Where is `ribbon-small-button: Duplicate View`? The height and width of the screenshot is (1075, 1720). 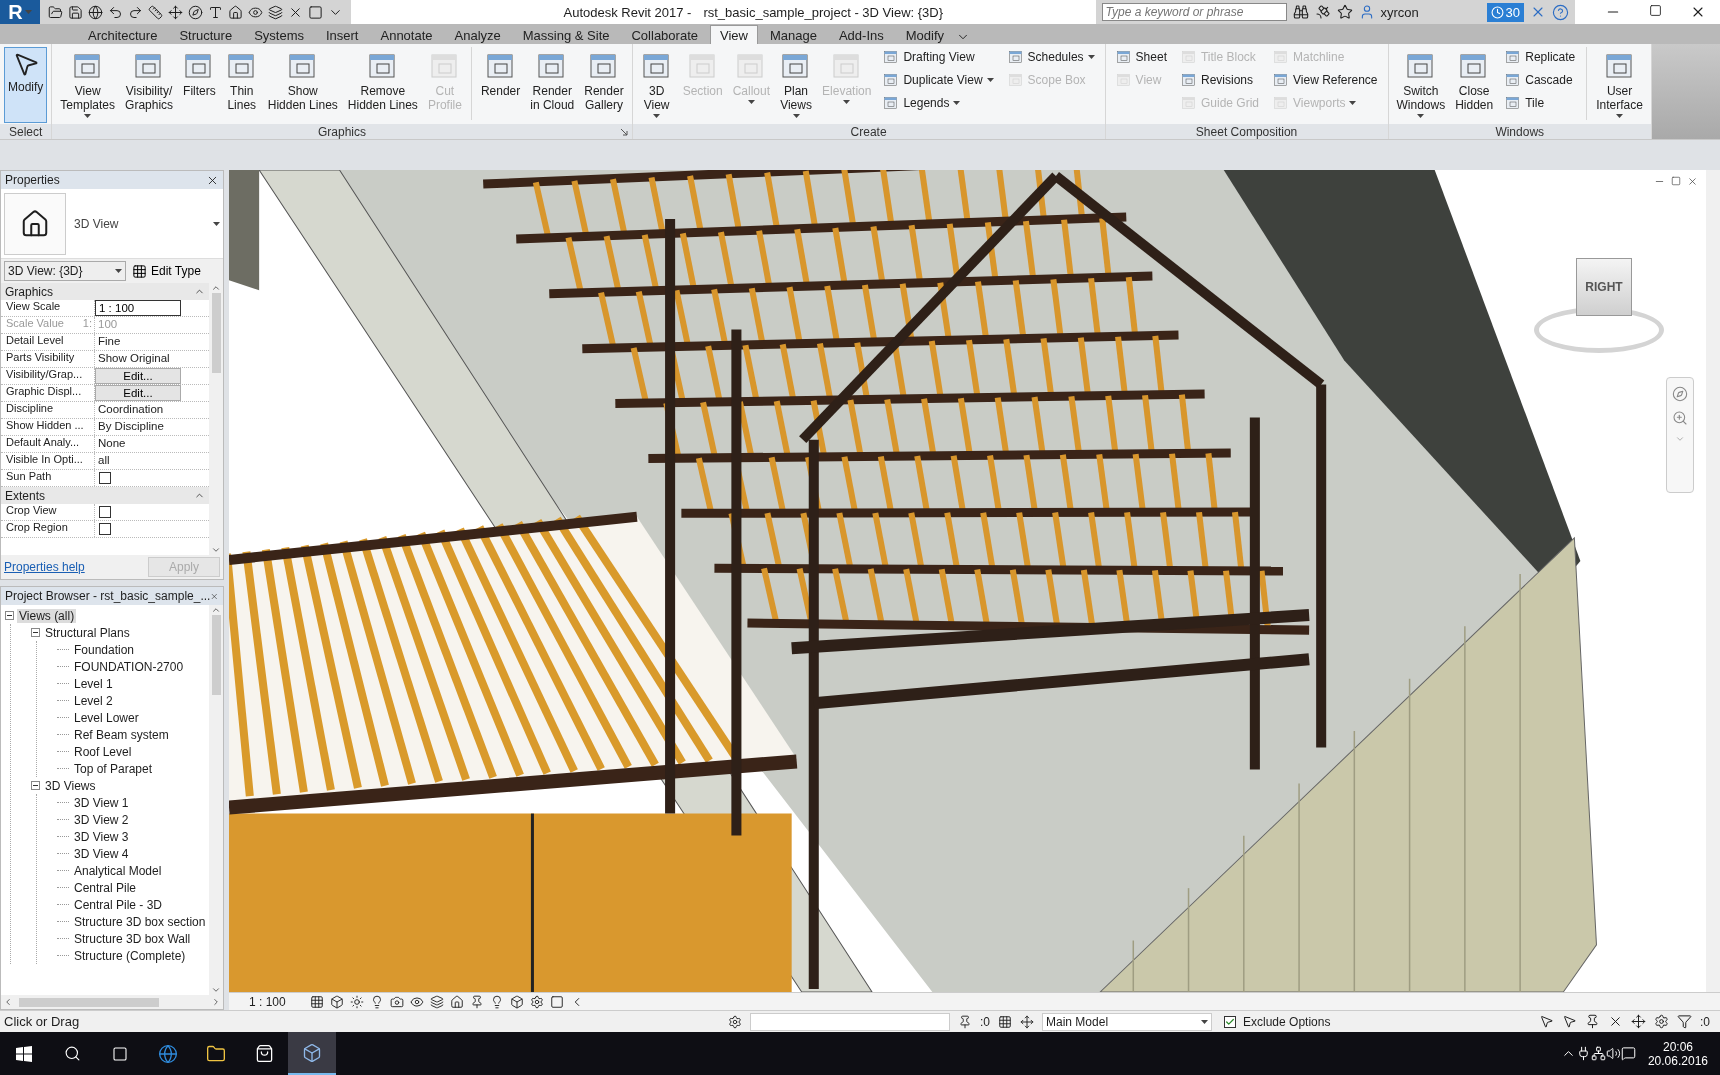
ribbon-small-button: Duplicate View is located at coordinates (938, 80).